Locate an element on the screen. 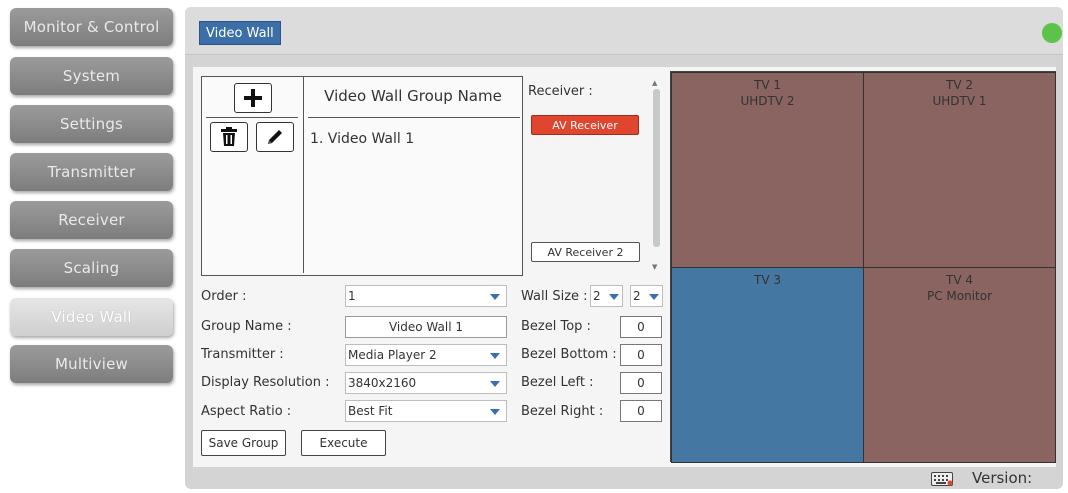 This screenshot has height=493, width=1068. wall-cell-tv3: TV 3 is located at coordinates (767, 365).